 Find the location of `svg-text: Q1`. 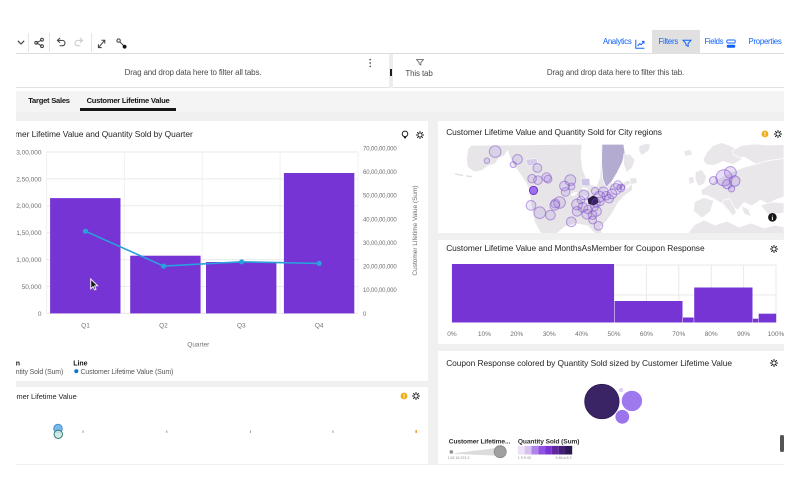

svg-text: Q1 is located at coordinates (85, 325).